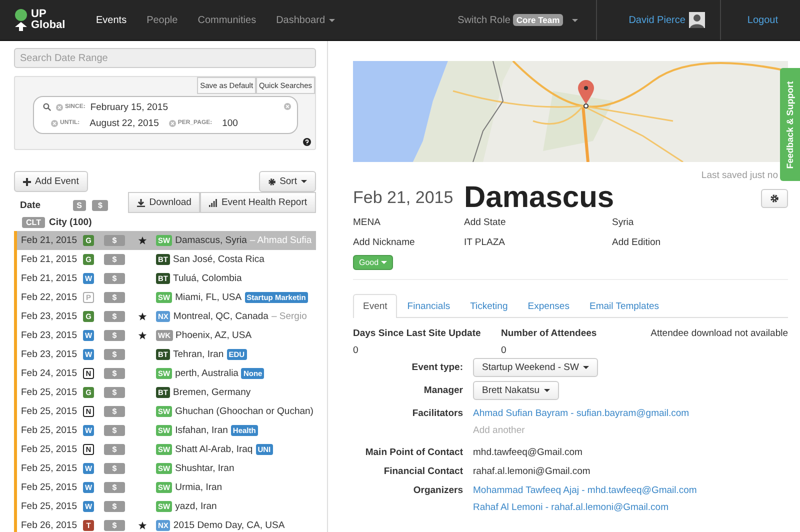  What do you see at coordinates (516, 390) in the screenshot?
I see `dropdown-button: Brett Nakatsu` at bounding box center [516, 390].